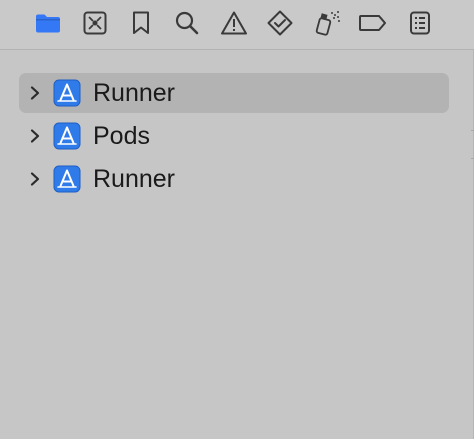 The image size is (474, 439). I want to click on debug-navigator-tab, so click(327, 23).